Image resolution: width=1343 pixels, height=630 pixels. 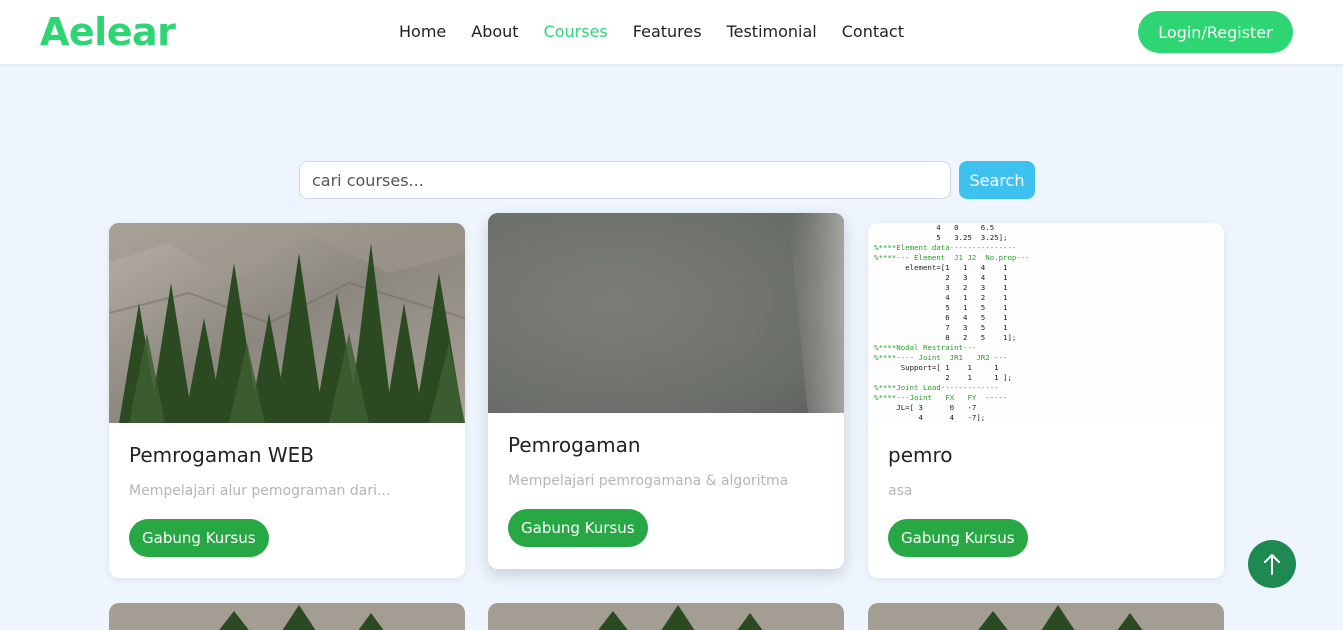 I want to click on code-line: %****Element data---------------, so click(x=945, y=247).